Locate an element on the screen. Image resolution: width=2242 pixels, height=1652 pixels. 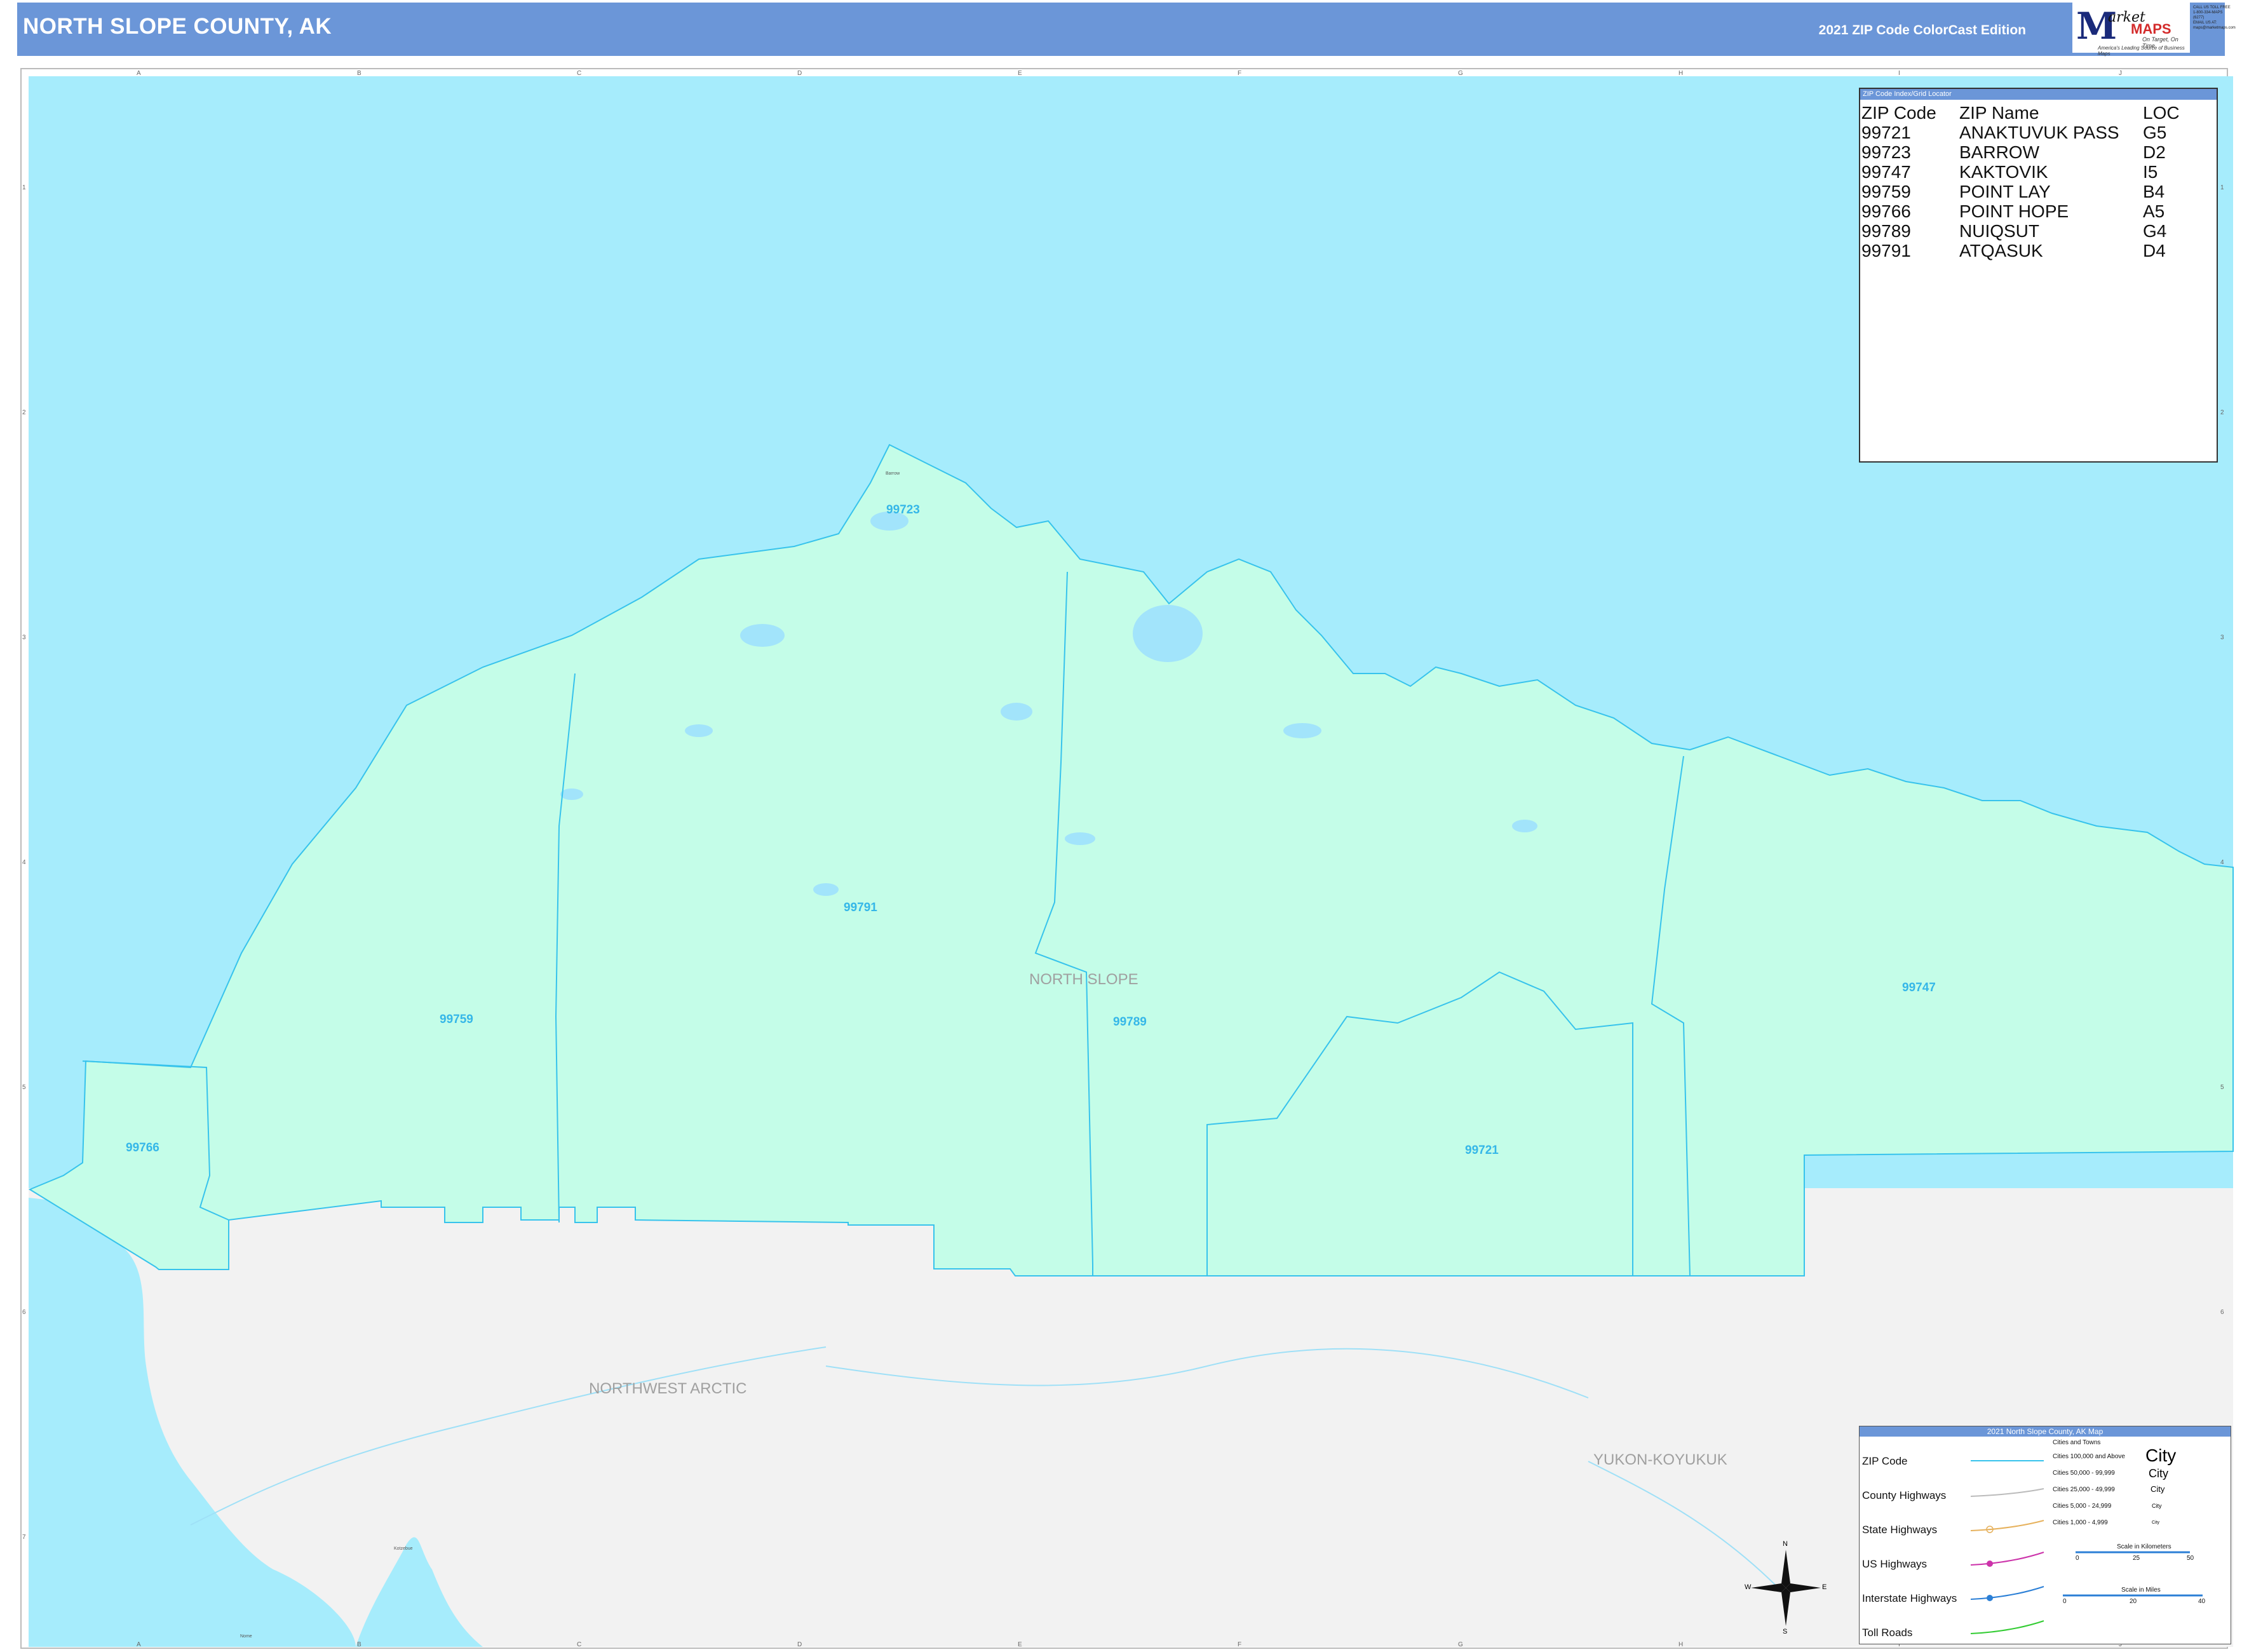
scale-miles-title: Scale in Miles is located at coordinates (2141, 1590).